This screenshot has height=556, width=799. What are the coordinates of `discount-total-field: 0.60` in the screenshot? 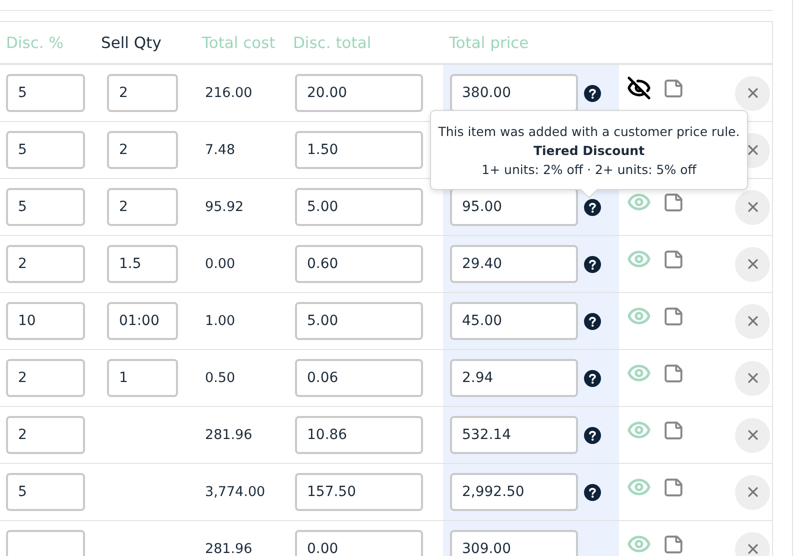 It's located at (359, 264).